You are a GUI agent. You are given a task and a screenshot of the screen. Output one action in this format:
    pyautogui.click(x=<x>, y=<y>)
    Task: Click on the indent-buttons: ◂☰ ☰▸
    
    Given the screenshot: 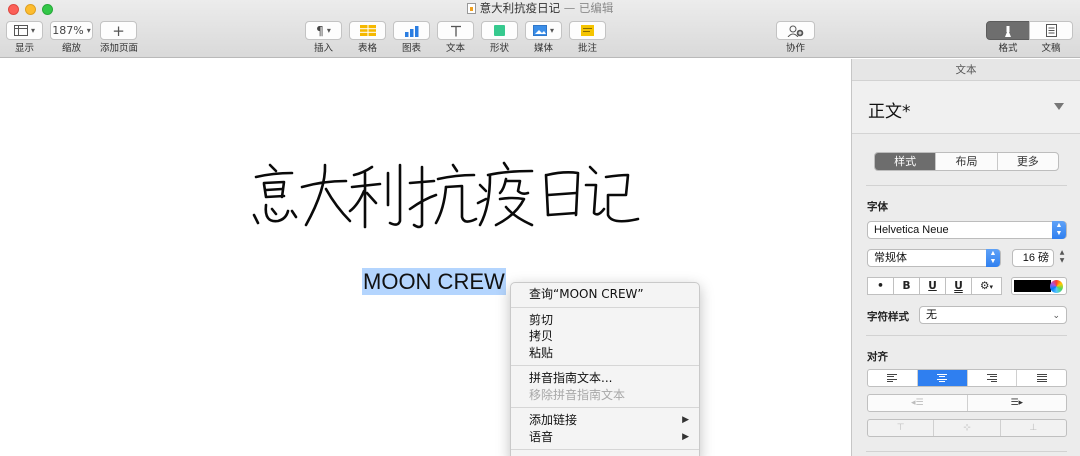 What is the action you would take?
    pyautogui.click(x=967, y=403)
    